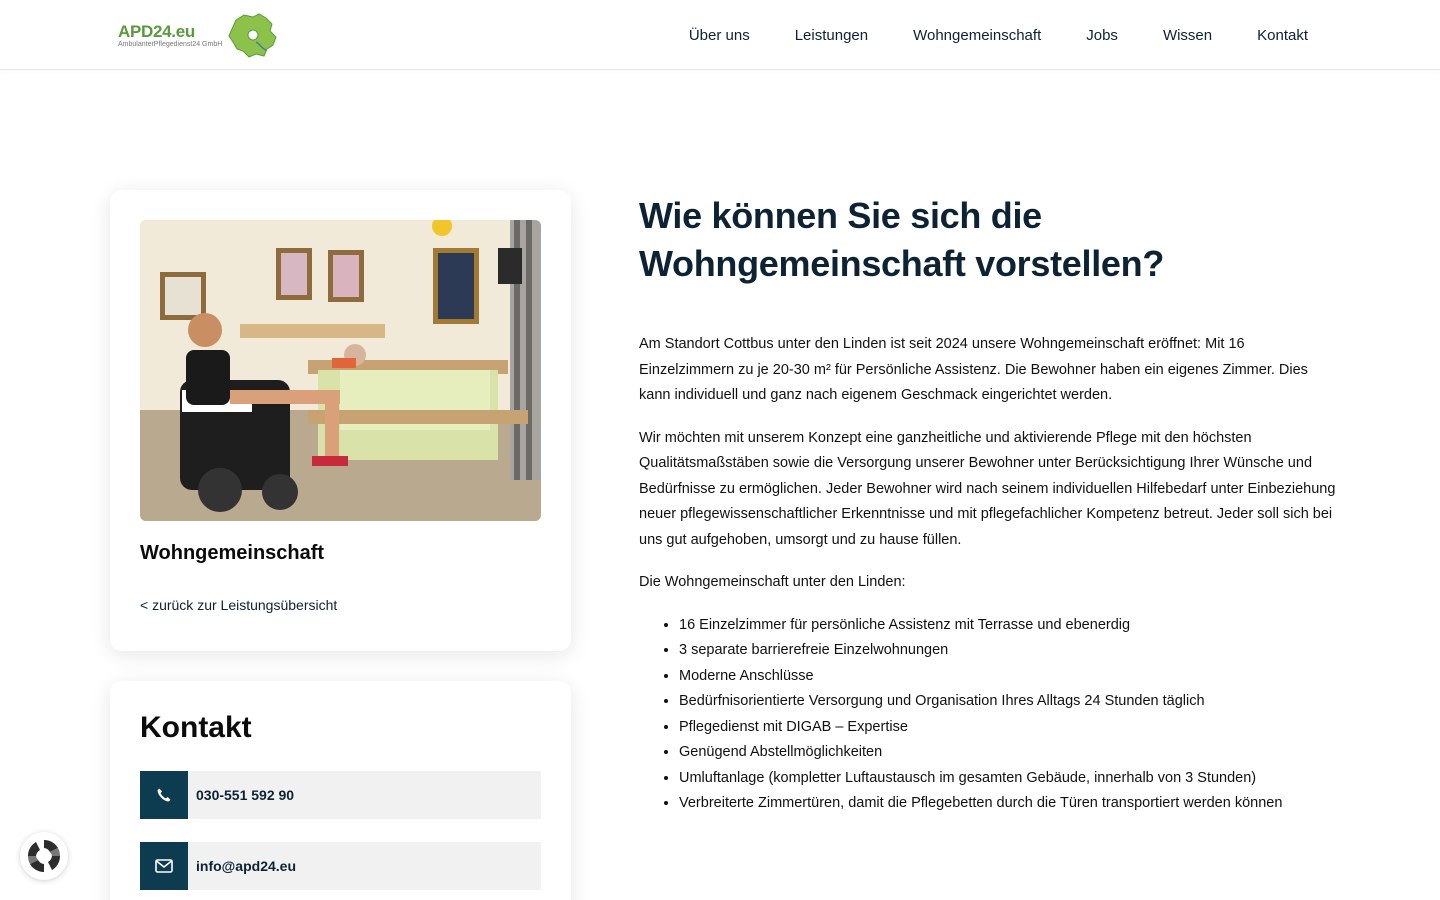 This screenshot has width=1440, height=900. I want to click on phone-number: 030-551 592 90, so click(245, 795).